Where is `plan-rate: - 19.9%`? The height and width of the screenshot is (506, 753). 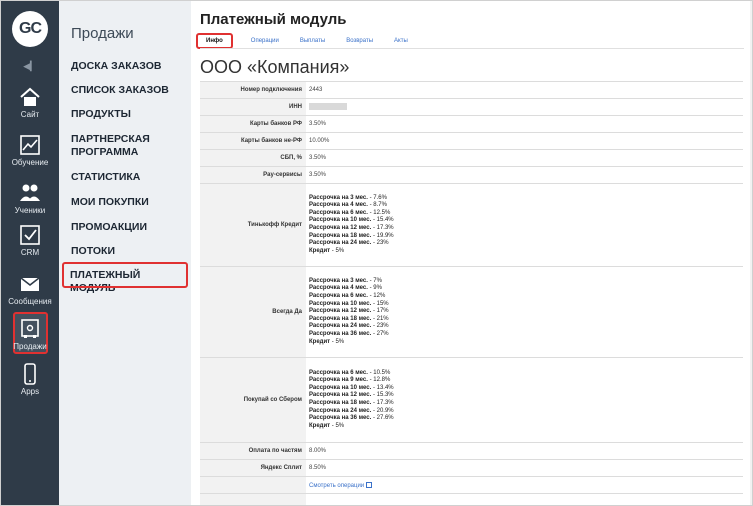
plan-rate: - 19.9% is located at coordinates (382, 235).